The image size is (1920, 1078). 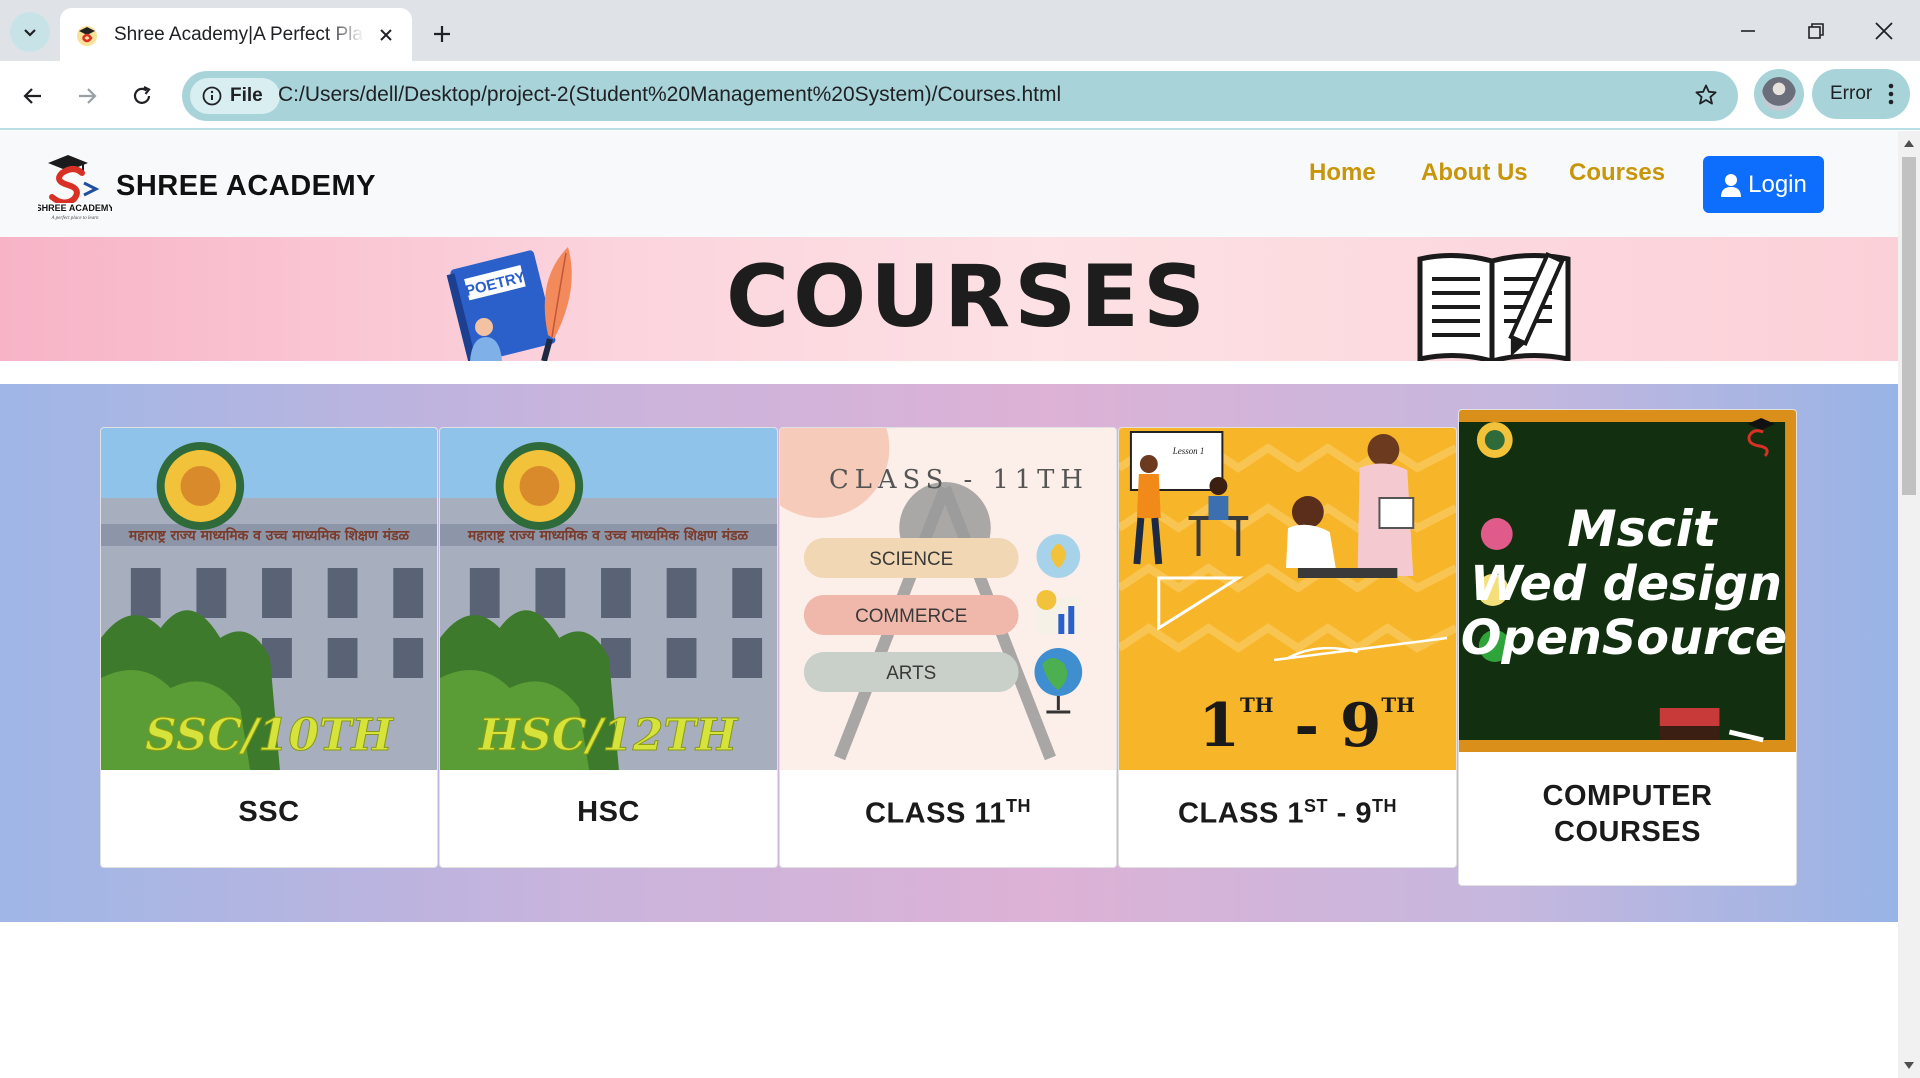 I want to click on site-info-chip: File, so click(x=235, y=96).